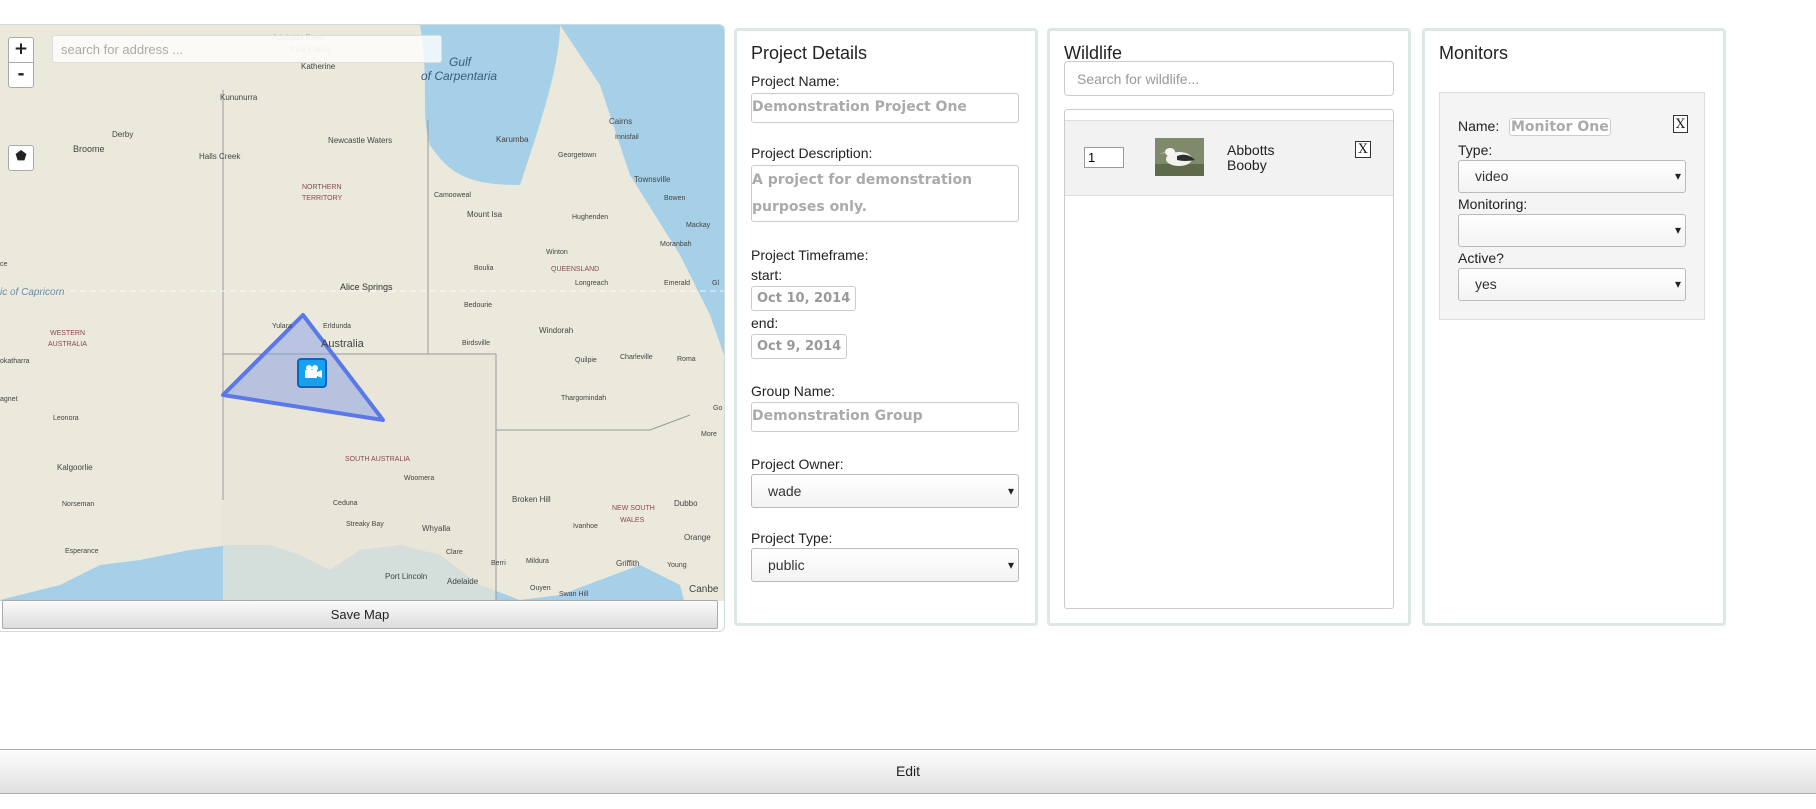 This screenshot has width=1816, height=809. Describe the element at coordinates (1104, 157) in the screenshot. I see `wildlife-quantity-input` at that location.